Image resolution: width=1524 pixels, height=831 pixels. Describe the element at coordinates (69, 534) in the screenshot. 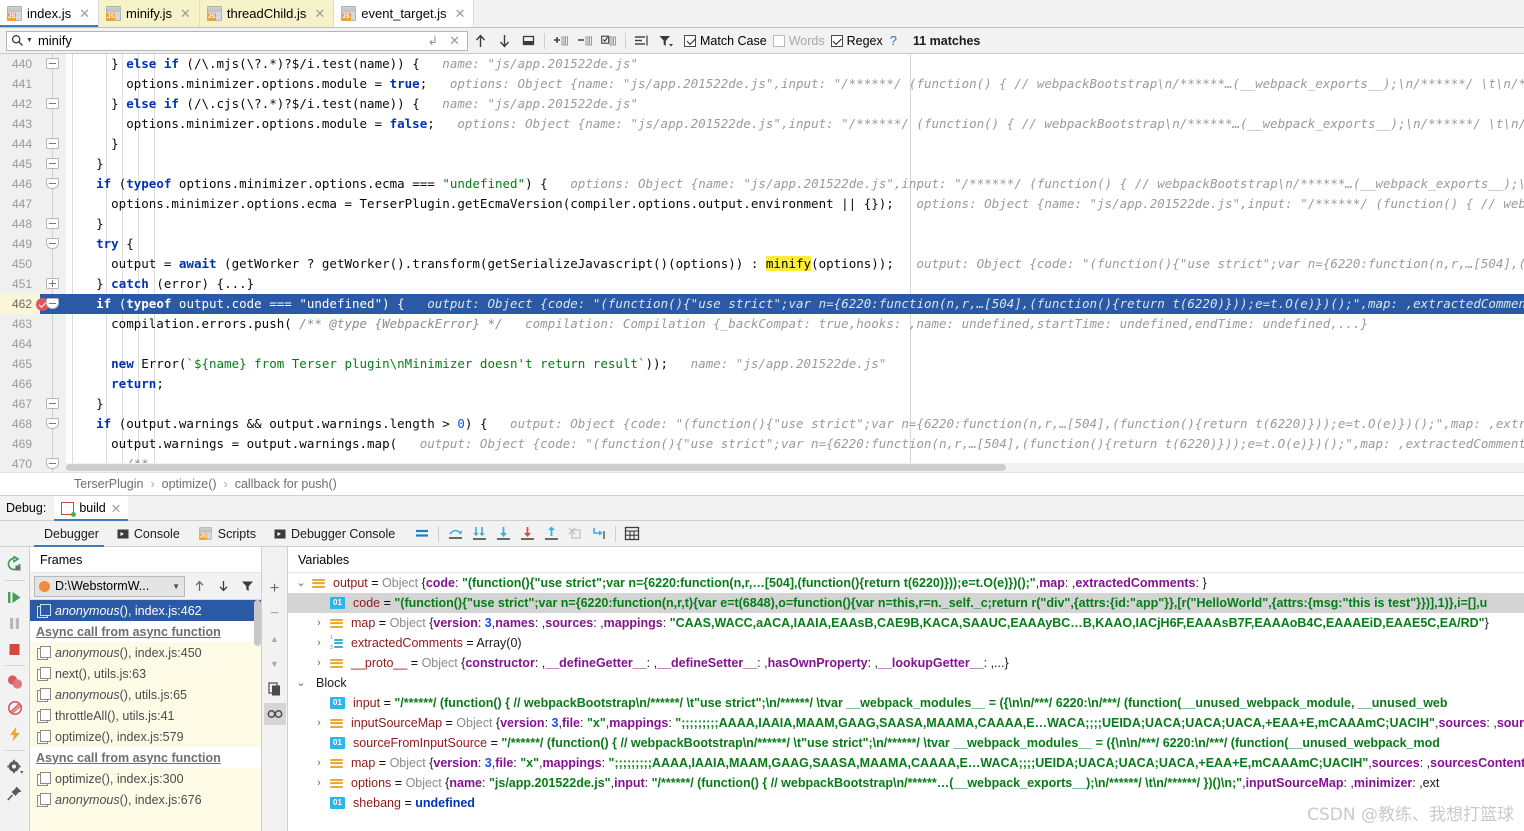

I see `tab-debugger: Debugger` at that location.